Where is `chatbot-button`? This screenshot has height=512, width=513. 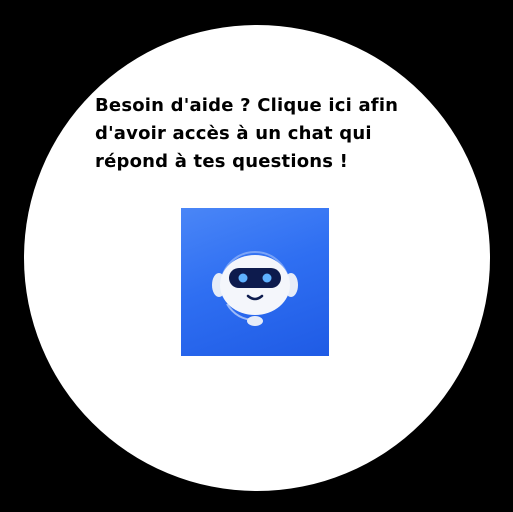 chatbot-button is located at coordinates (255, 282).